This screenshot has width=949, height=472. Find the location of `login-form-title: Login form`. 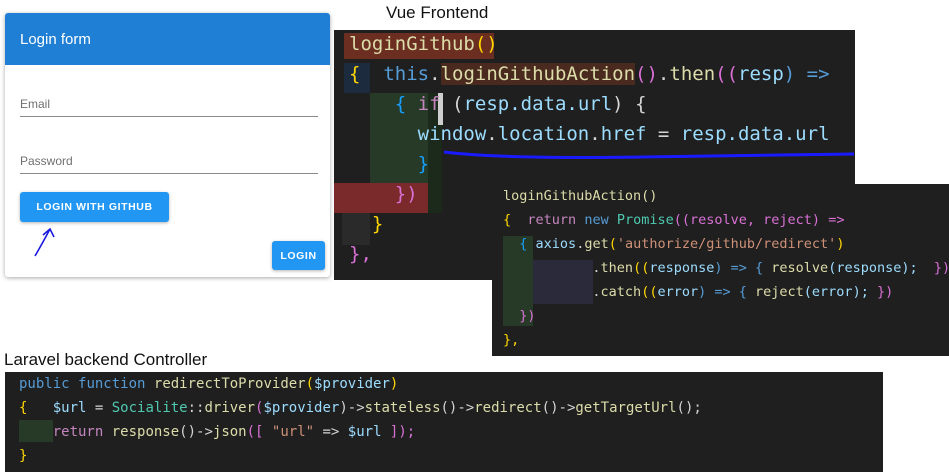

login-form-title: Login form is located at coordinates (55, 39).